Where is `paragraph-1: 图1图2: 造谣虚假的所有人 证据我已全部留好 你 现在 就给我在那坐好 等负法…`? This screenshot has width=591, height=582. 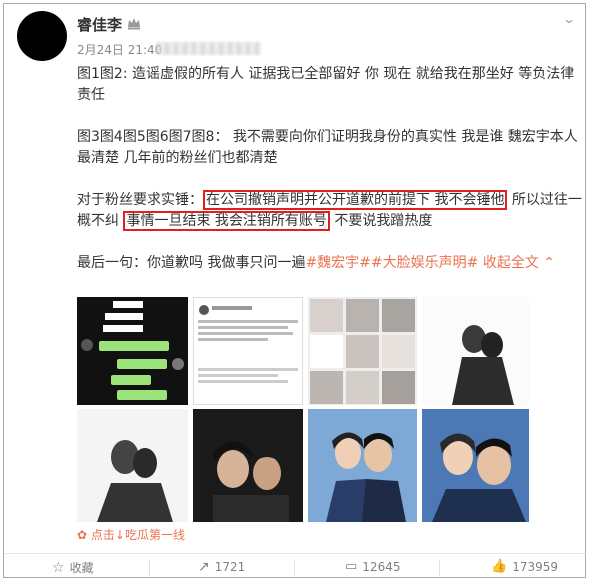 paragraph-1: 图1图2: 造谣虚假的所有人 证据我已全部留好 你 现在 就给我在那坐好 等负法… is located at coordinates (326, 84).